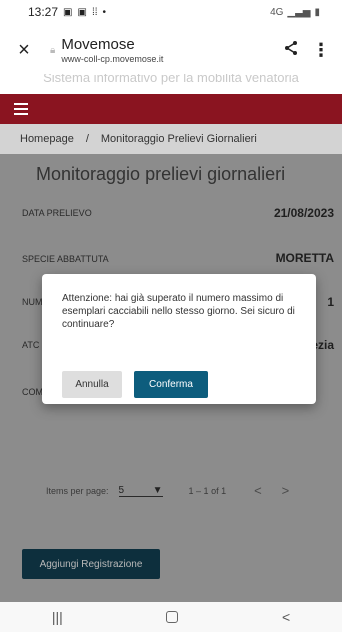  I want to click on field-label-data-prelievo: DATA PRELIEVO, so click(57, 213).